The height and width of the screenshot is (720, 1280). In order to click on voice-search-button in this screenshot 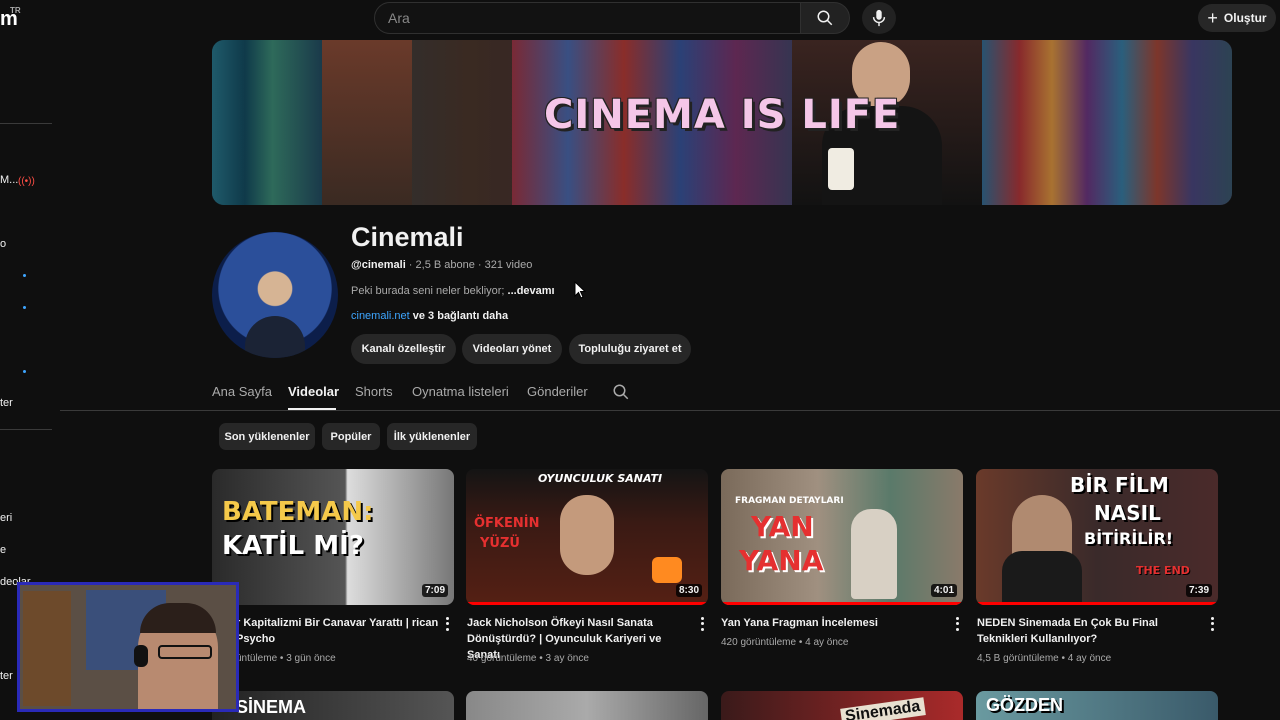, I will do `click(879, 18)`.